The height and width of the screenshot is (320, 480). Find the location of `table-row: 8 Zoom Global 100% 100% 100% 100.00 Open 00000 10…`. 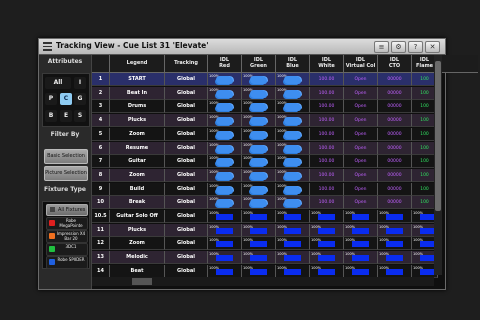

table-row: 8 Zoom Global 100% 100% 100% 100.00 Open 00000 10… is located at coordinates (265, 175).